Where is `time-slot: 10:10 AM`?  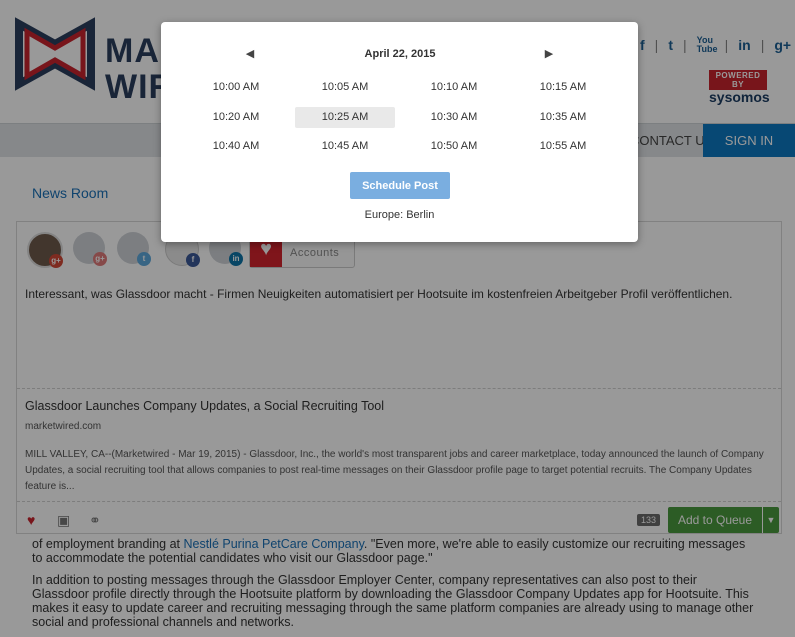 time-slot: 10:10 AM is located at coordinates (454, 87).